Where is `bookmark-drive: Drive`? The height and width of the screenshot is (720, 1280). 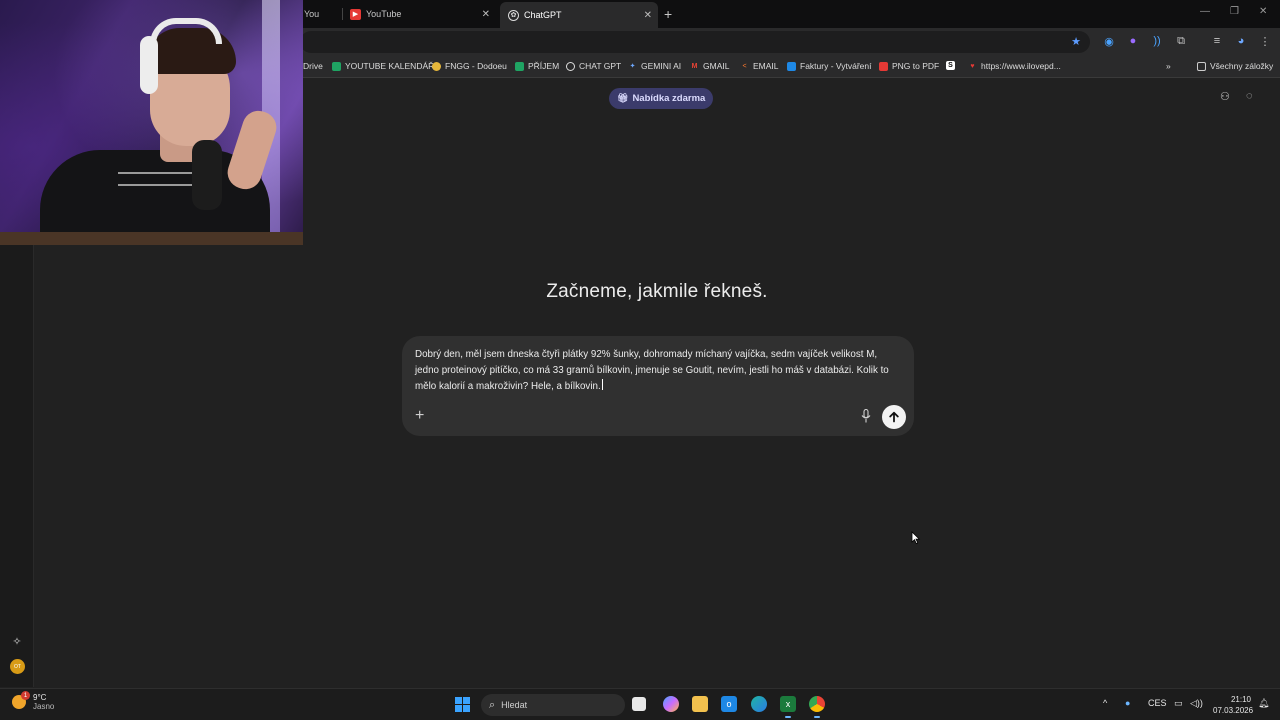 bookmark-drive: Drive is located at coordinates (313, 66).